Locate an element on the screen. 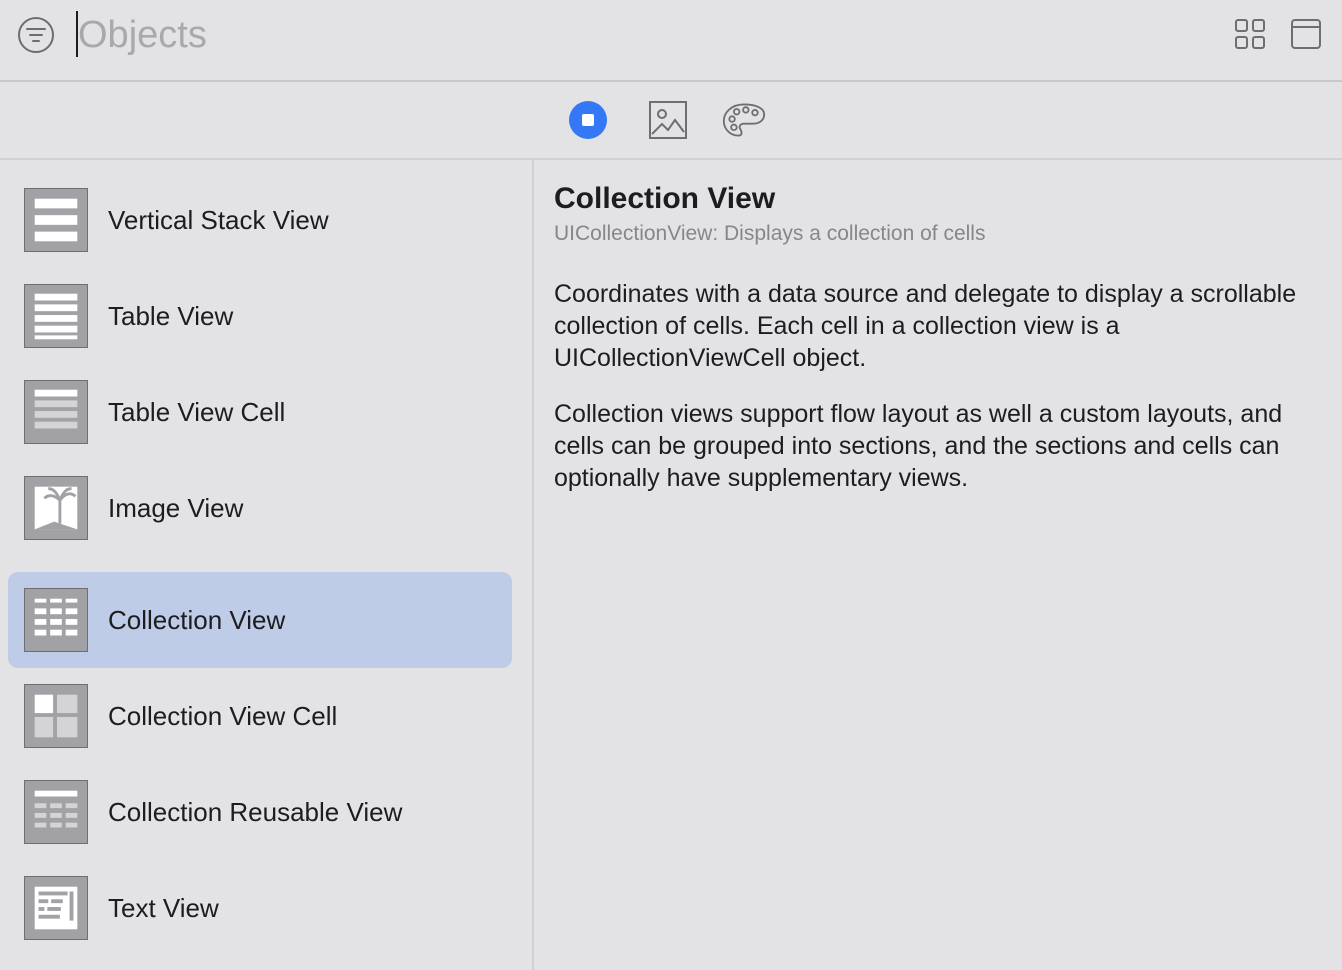 This screenshot has height=970, width=1342. detail-title: Collection View is located at coordinates (665, 198).